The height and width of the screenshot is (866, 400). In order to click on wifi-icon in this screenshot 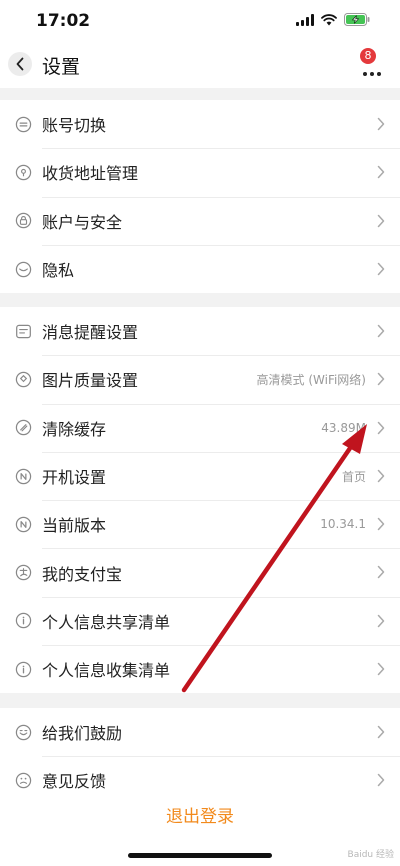, I will do `click(329, 19)`.